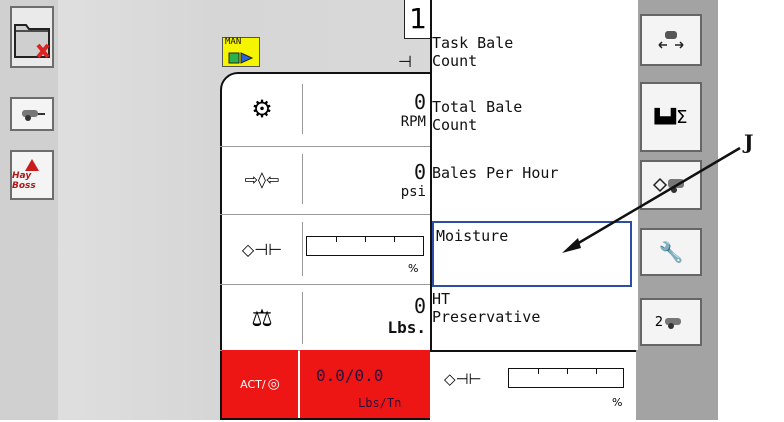  Describe the element at coordinates (24, 181) in the screenshot. I see `hayboss-label: Hay Boss` at that location.